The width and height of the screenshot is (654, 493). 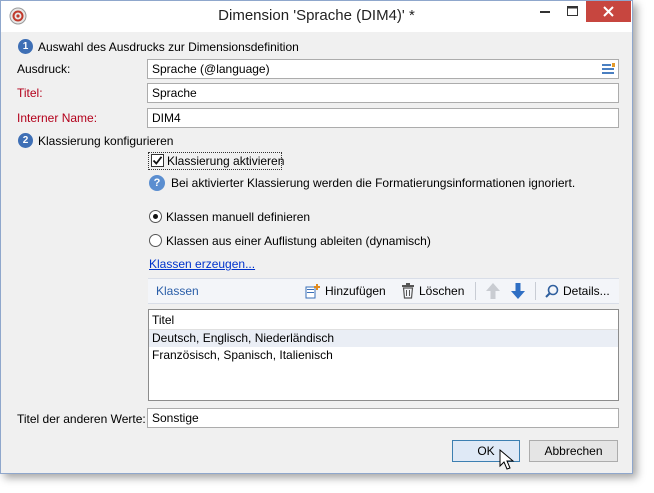 What do you see at coordinates (355, 291) in the screenshot?
I see `add-label: Hinzufügen` at bounding box center [355, 291].